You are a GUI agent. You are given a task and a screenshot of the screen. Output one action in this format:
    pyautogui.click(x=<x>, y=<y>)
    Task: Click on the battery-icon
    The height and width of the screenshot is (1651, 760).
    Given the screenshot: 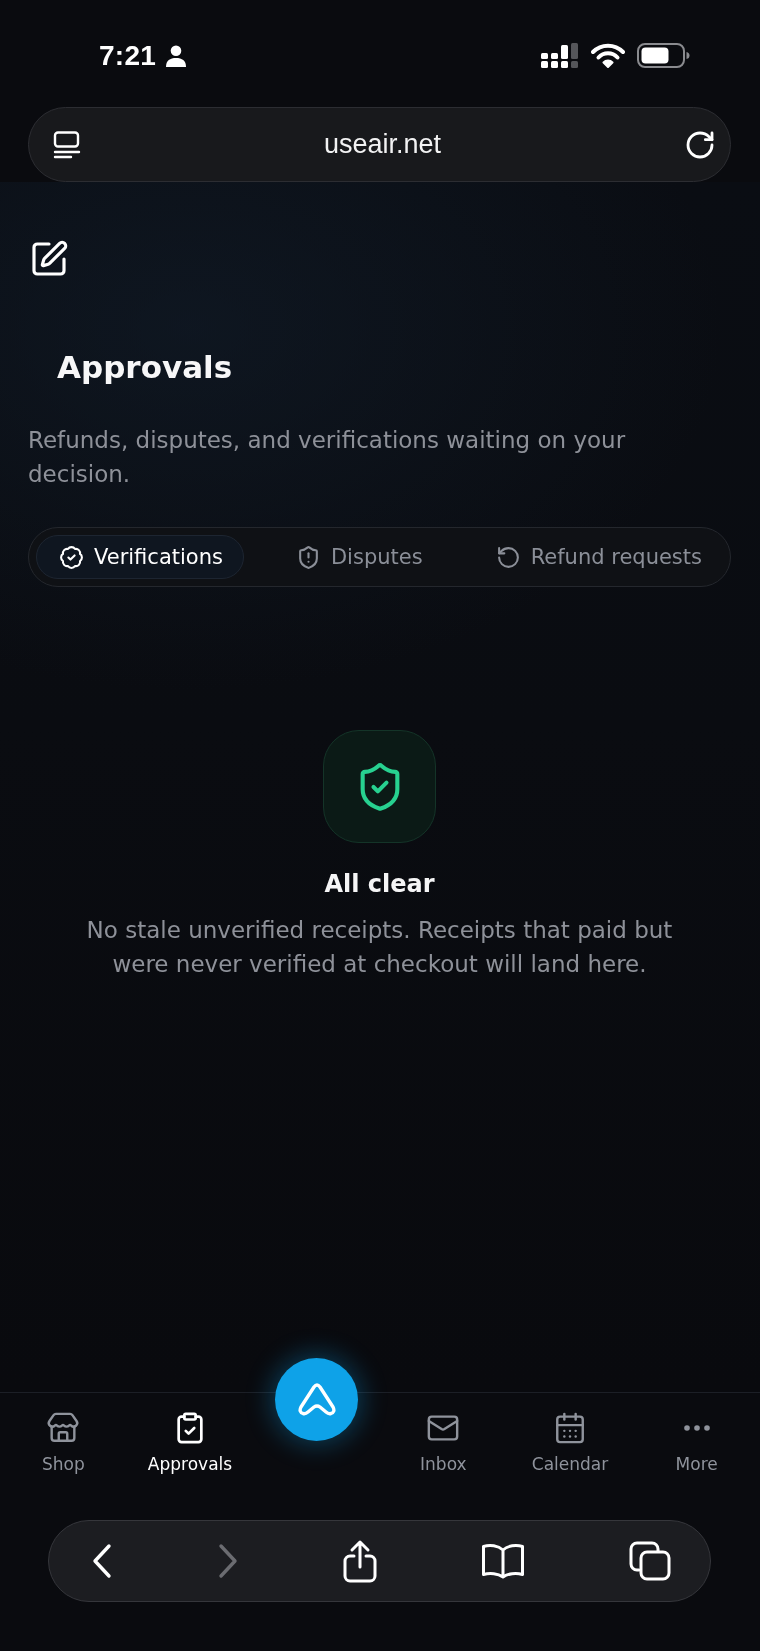 What is the action you would take?
    pyautogui.click(x=663, y=55)
    